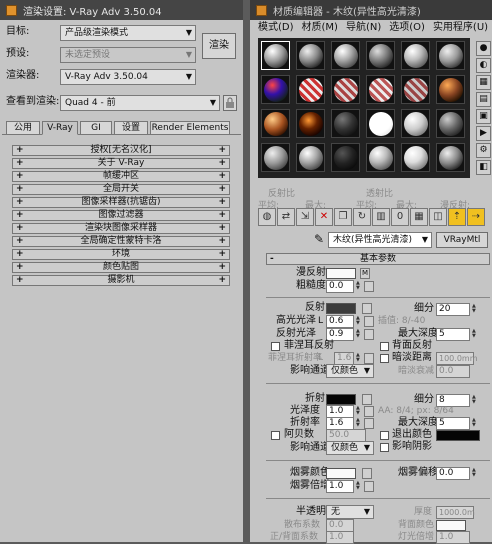 The height and width of the screenshot is (544, 492). I want to click on rollout-camera: + 摄影机 +, so click(121, 280).